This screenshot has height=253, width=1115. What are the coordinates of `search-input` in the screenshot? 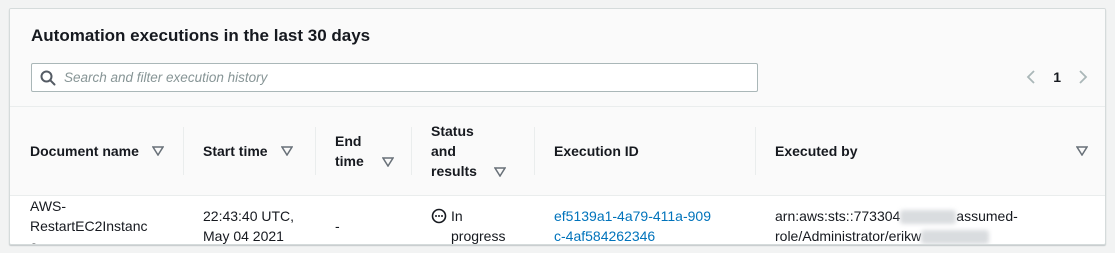 It's located at (410, 77).